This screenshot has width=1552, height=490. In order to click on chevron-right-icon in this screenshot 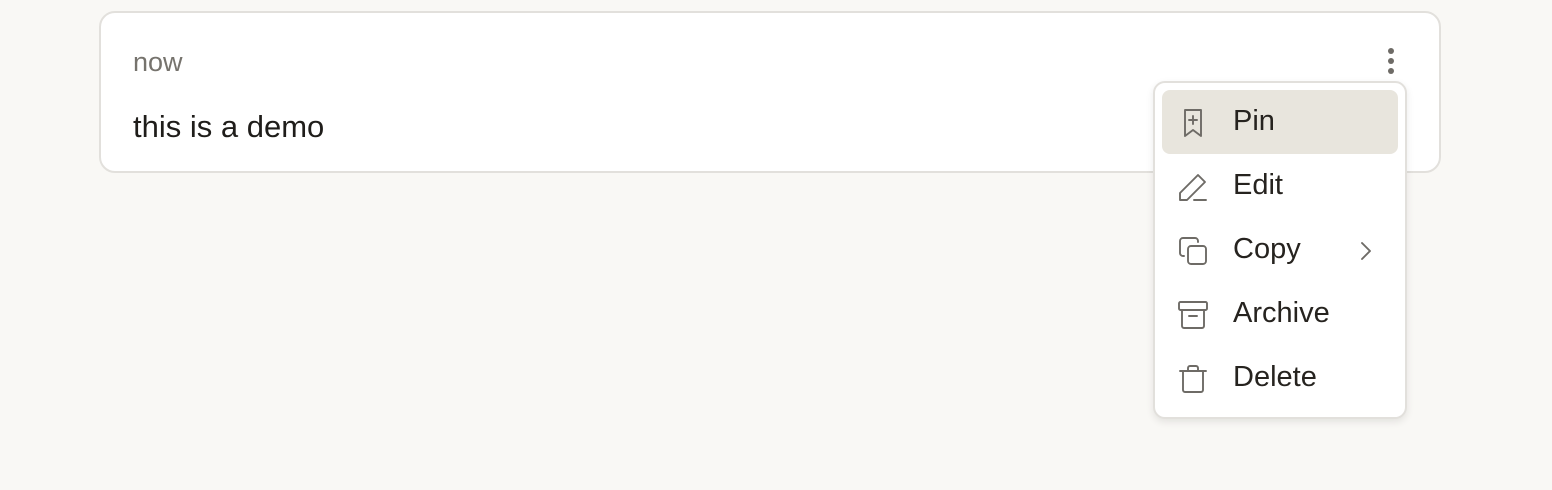, I will do `click(1366, 251)`.